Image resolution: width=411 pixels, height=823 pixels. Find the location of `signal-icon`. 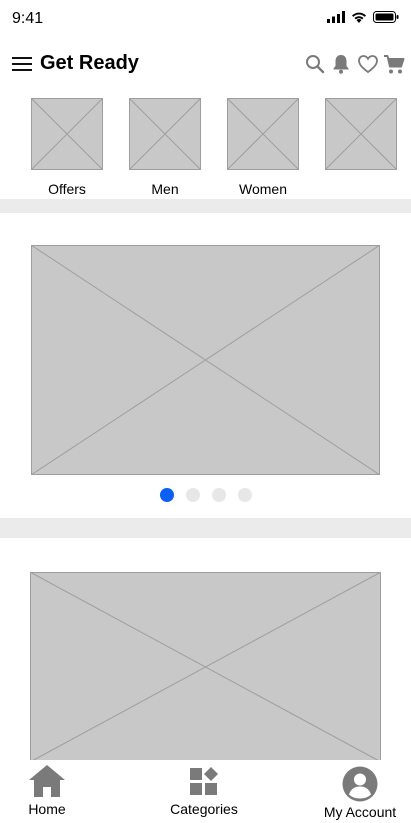

signal-icon is located at coordinates (336, 17).